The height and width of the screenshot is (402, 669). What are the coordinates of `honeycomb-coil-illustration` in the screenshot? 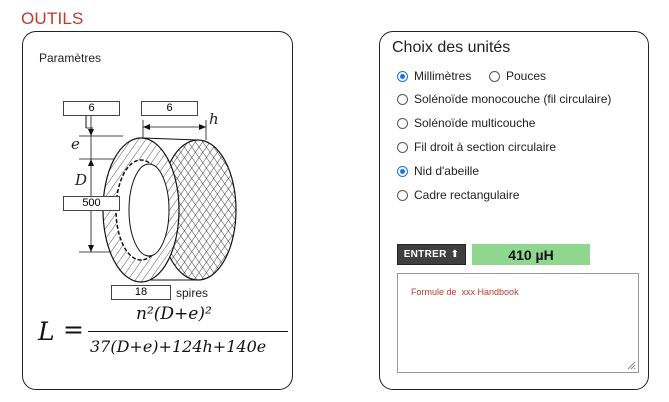 It's located at (158, 199).